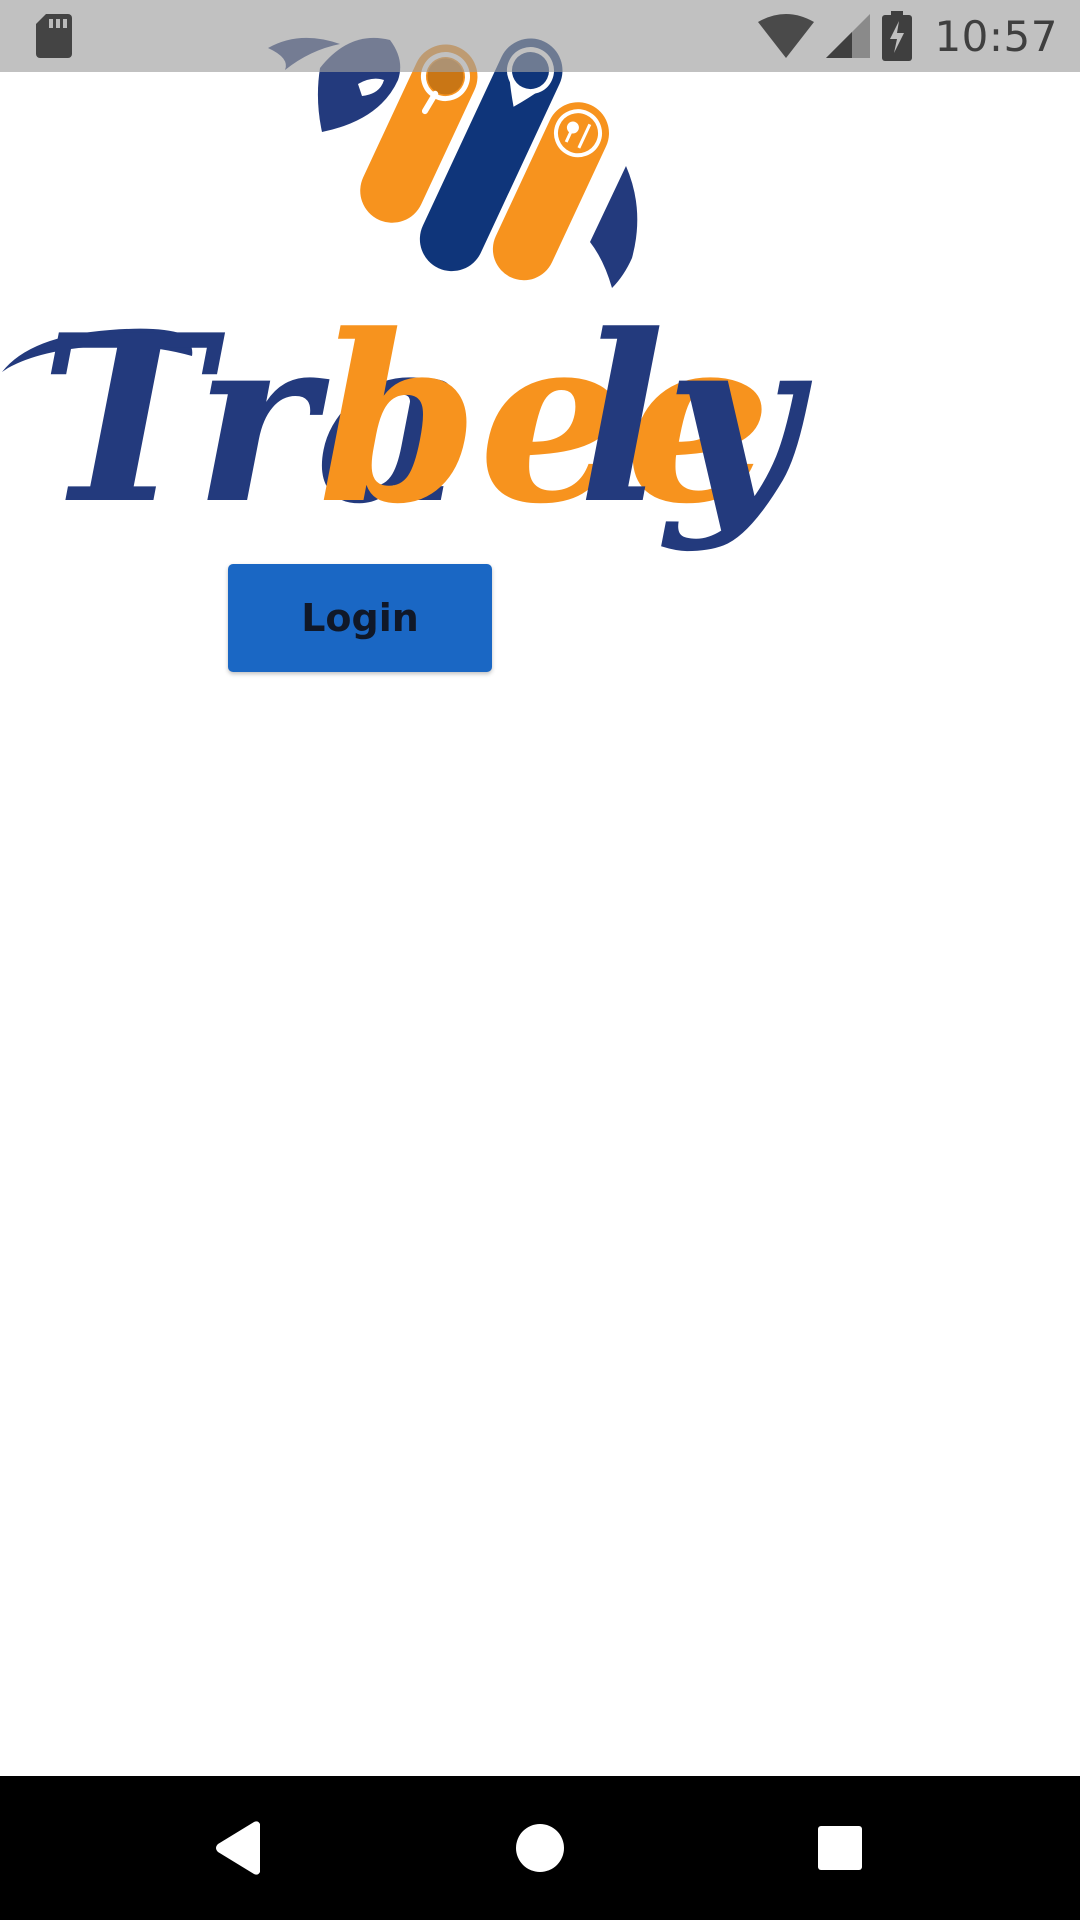  Describe the element at coordinates (840, 1848) in the screenshot. I see `recents-icon` at that location.